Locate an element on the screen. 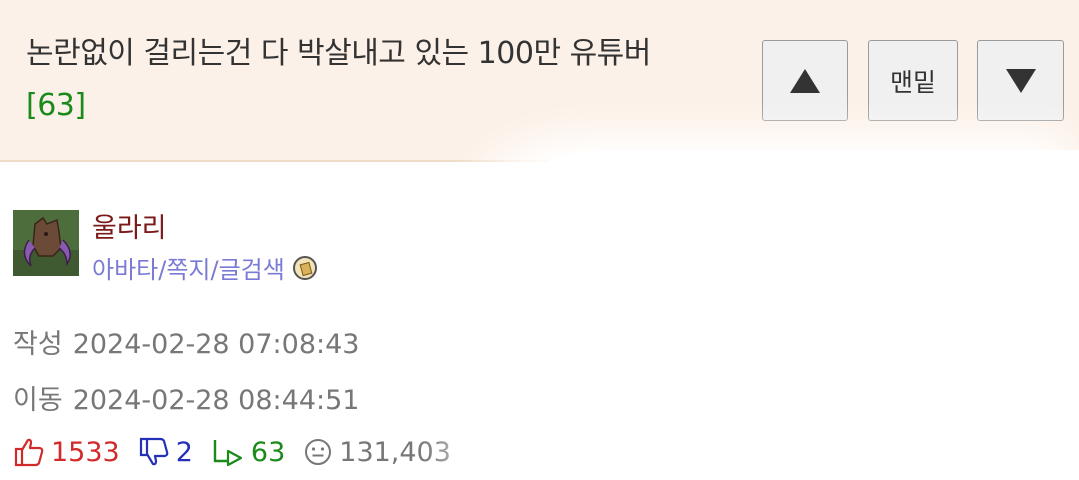 The width and height of the screenshot is (1079, 480). post-title: 논란없이 걸리는건 다 박살내고 있는 100만 유튜버 [63] is located at coordinates (371, 80).